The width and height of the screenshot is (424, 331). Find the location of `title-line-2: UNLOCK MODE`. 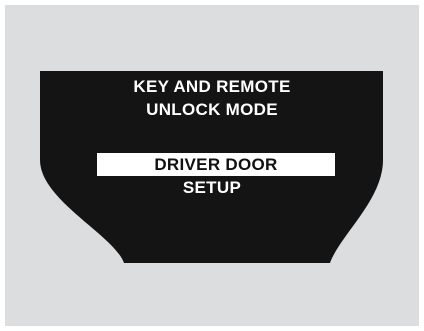

title-line-2: UNLOCK MODE is located at coordinates (212, 109).